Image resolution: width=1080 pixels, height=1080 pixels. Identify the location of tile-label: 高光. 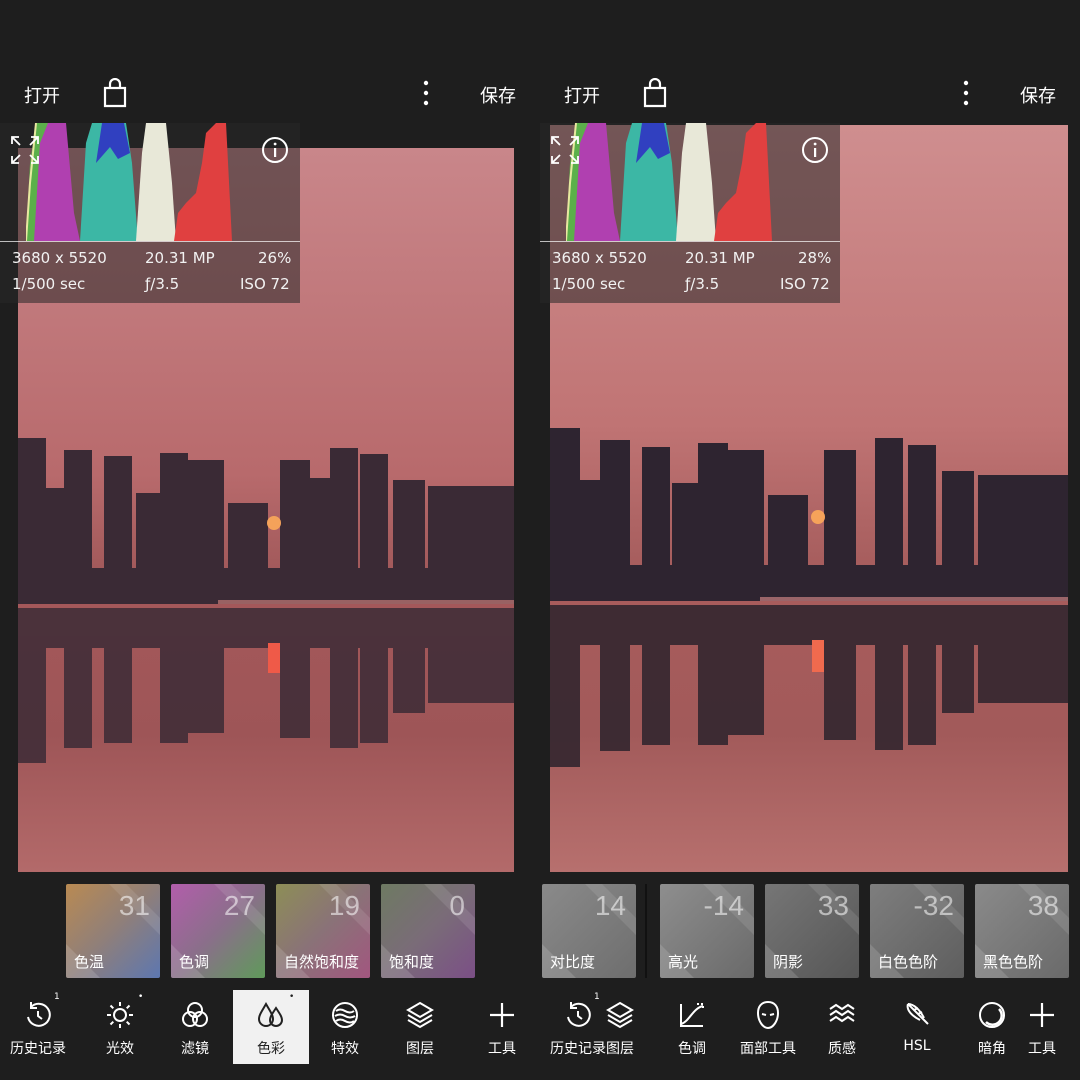
(683, 962).